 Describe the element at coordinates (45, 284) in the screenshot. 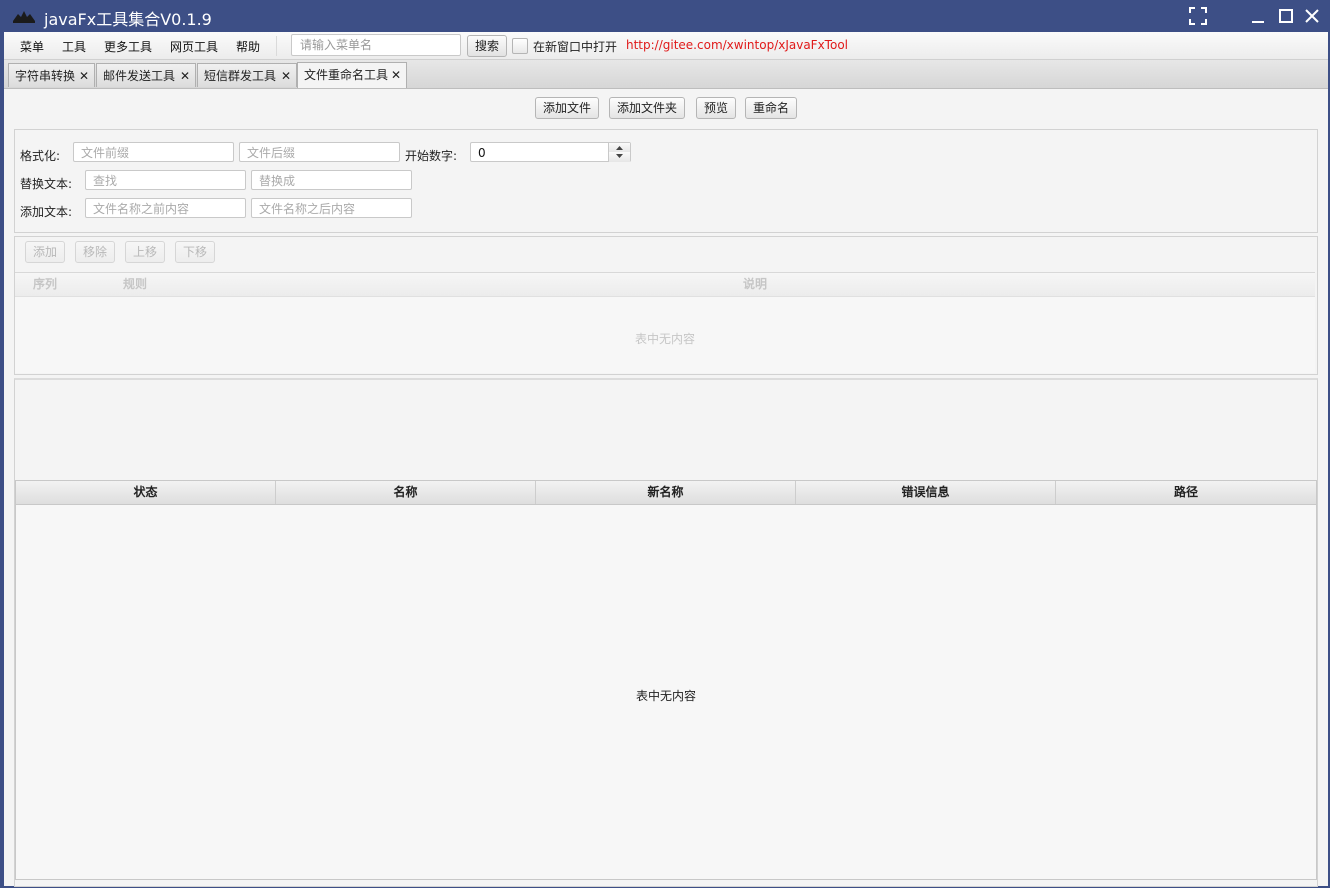

I see `col-sequence: 序列` at that location.